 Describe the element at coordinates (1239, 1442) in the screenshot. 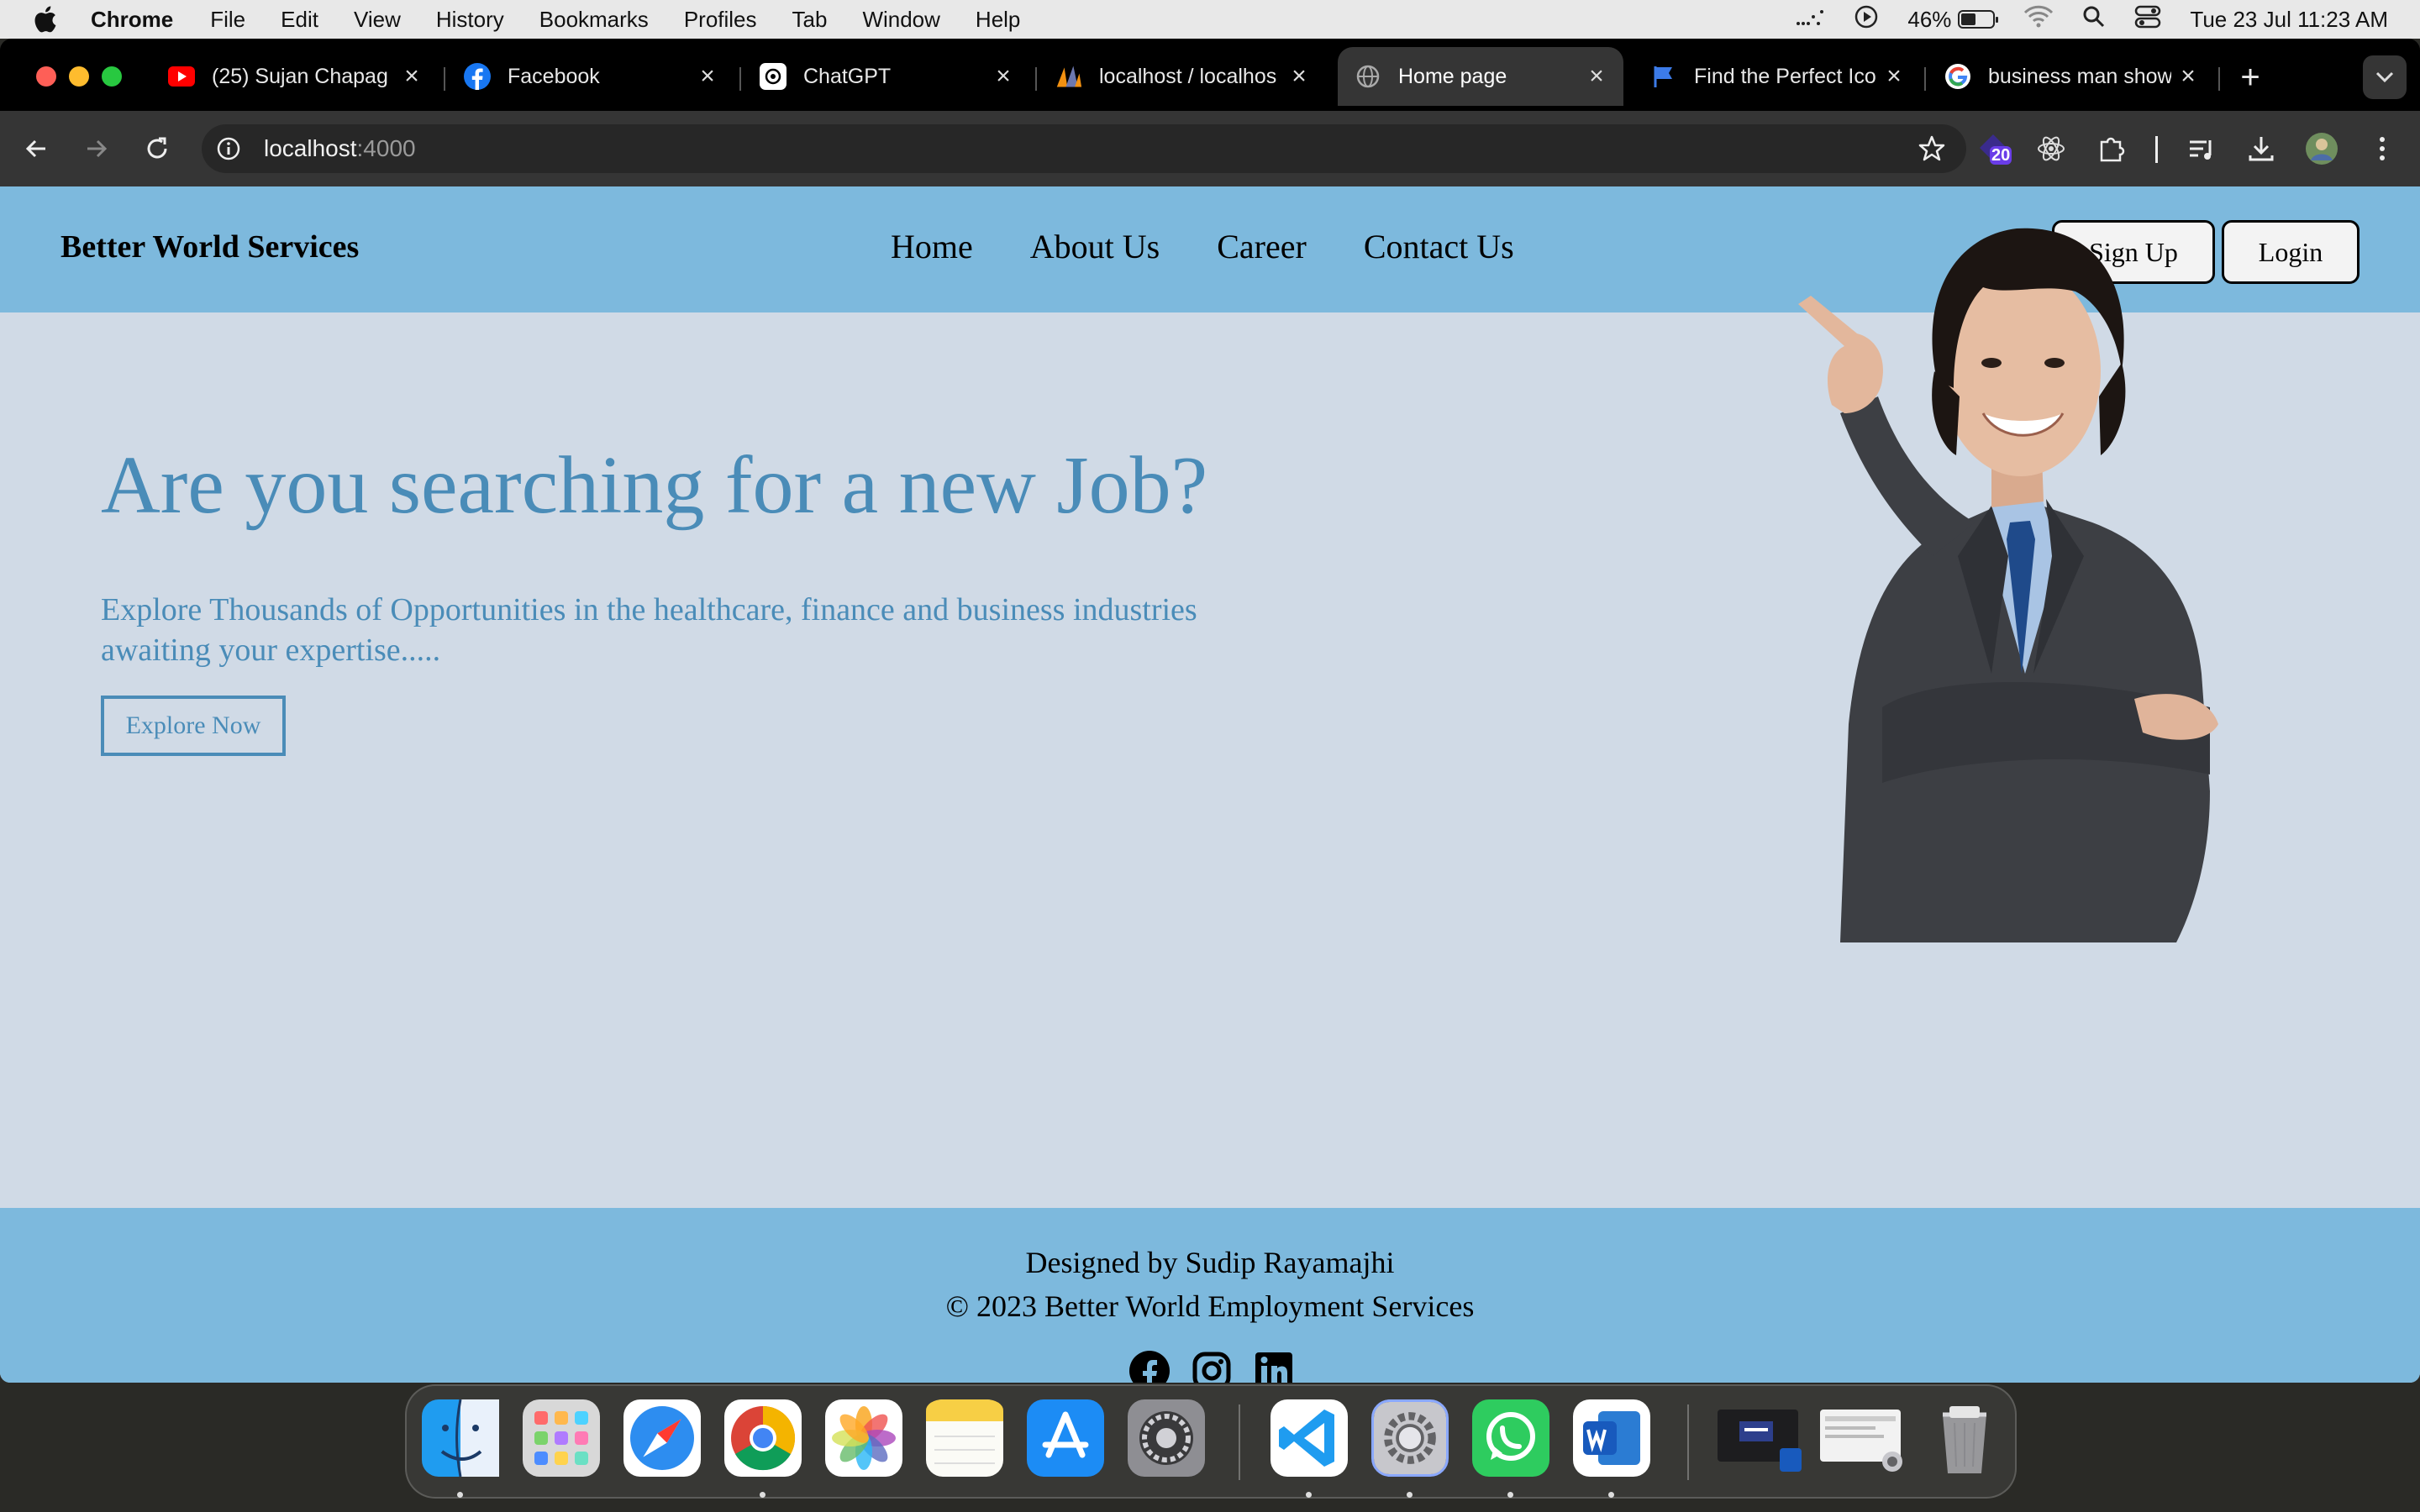

I see `dock-separator` at that location.